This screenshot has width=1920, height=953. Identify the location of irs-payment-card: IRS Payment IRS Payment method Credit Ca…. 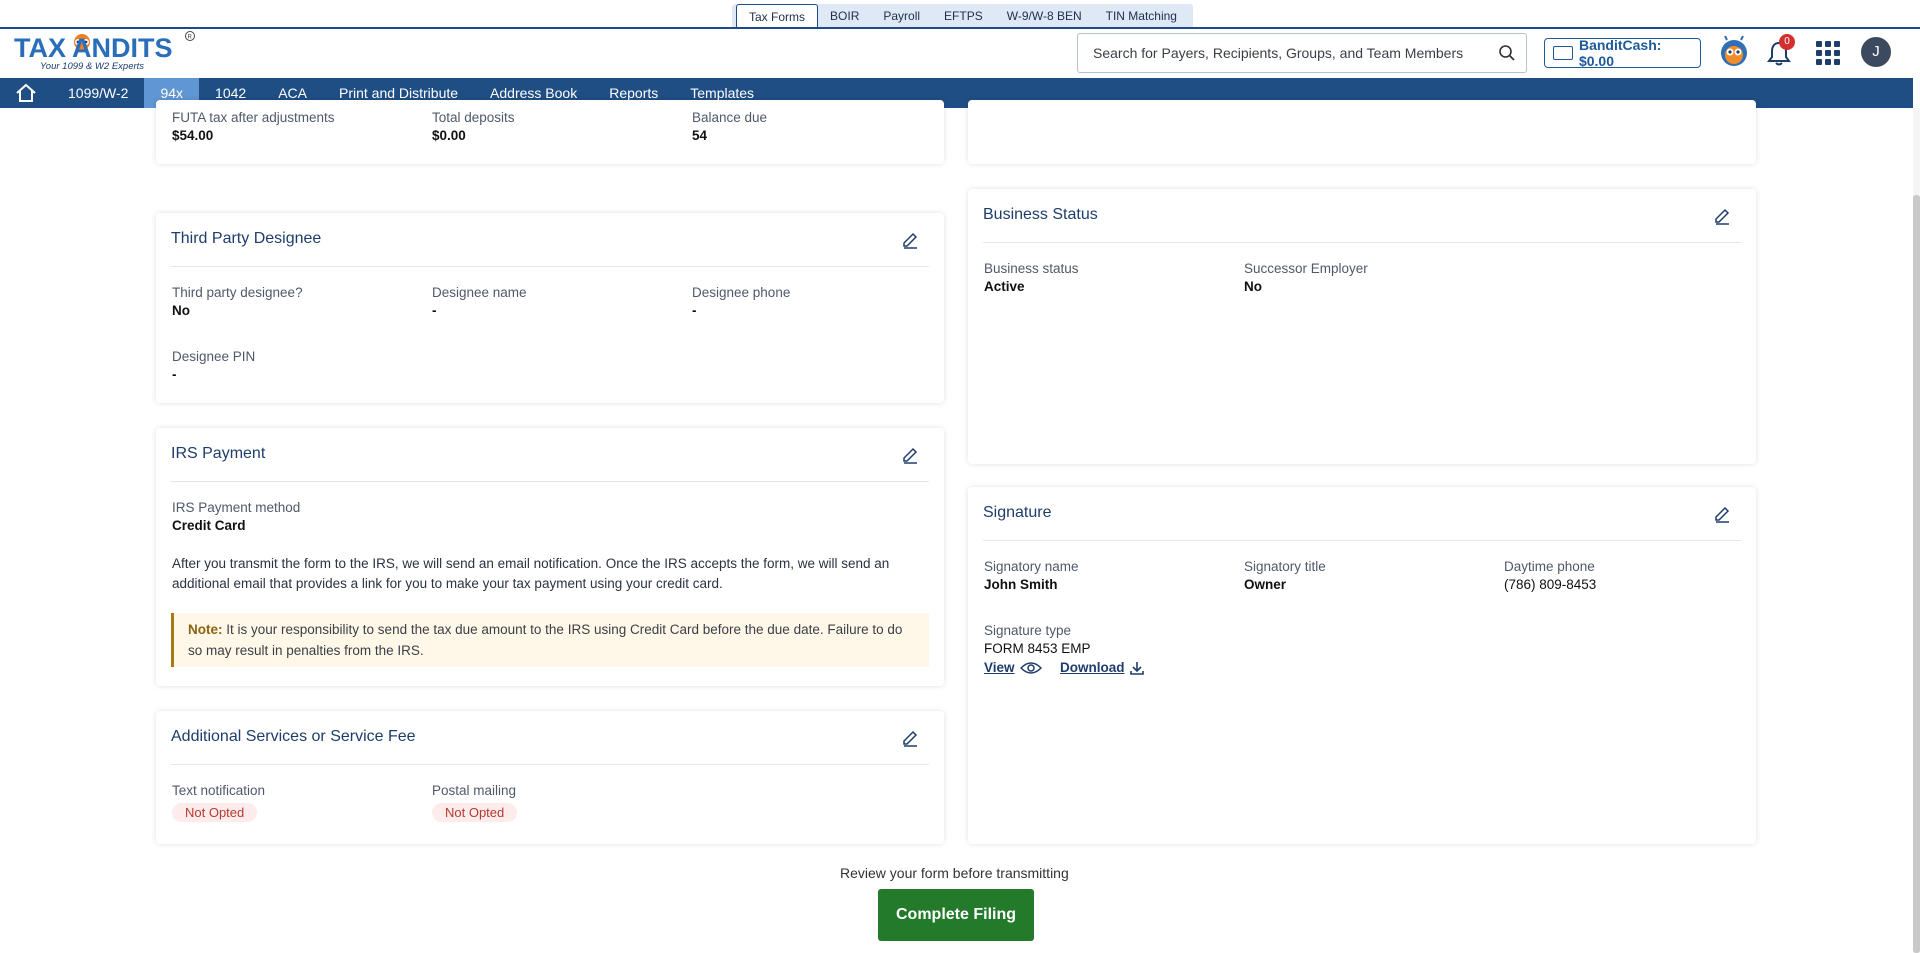
(550, 557).